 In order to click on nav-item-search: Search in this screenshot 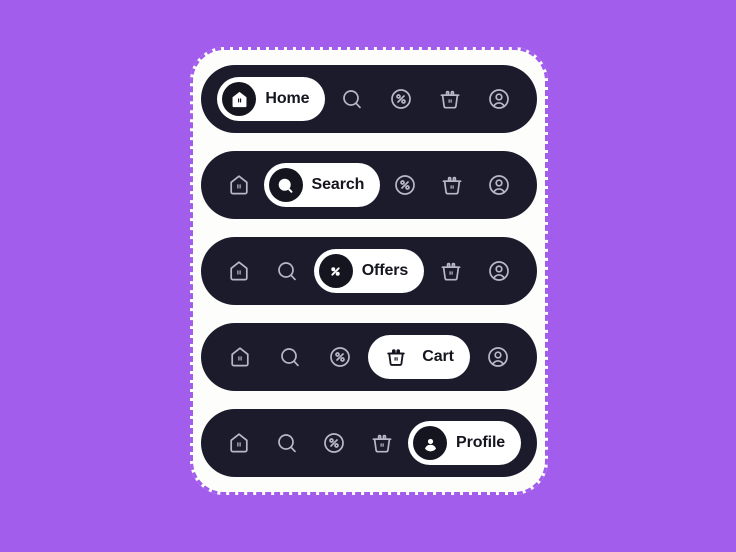, I will do `click(322, 185)`.